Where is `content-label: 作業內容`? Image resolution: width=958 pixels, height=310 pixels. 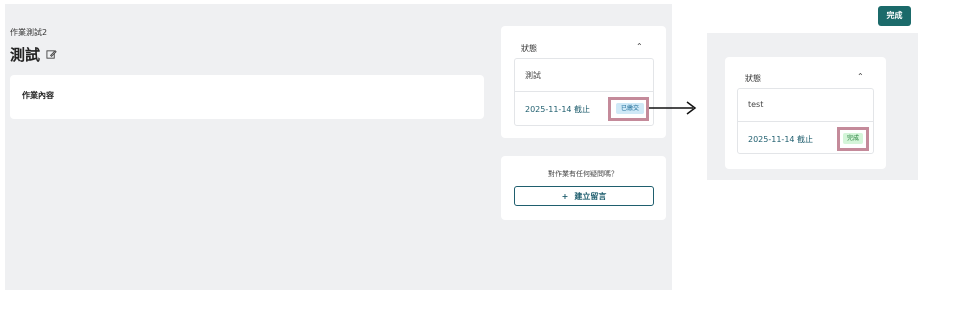 content-label: 作業內容 is located at coordinates (38, 95).